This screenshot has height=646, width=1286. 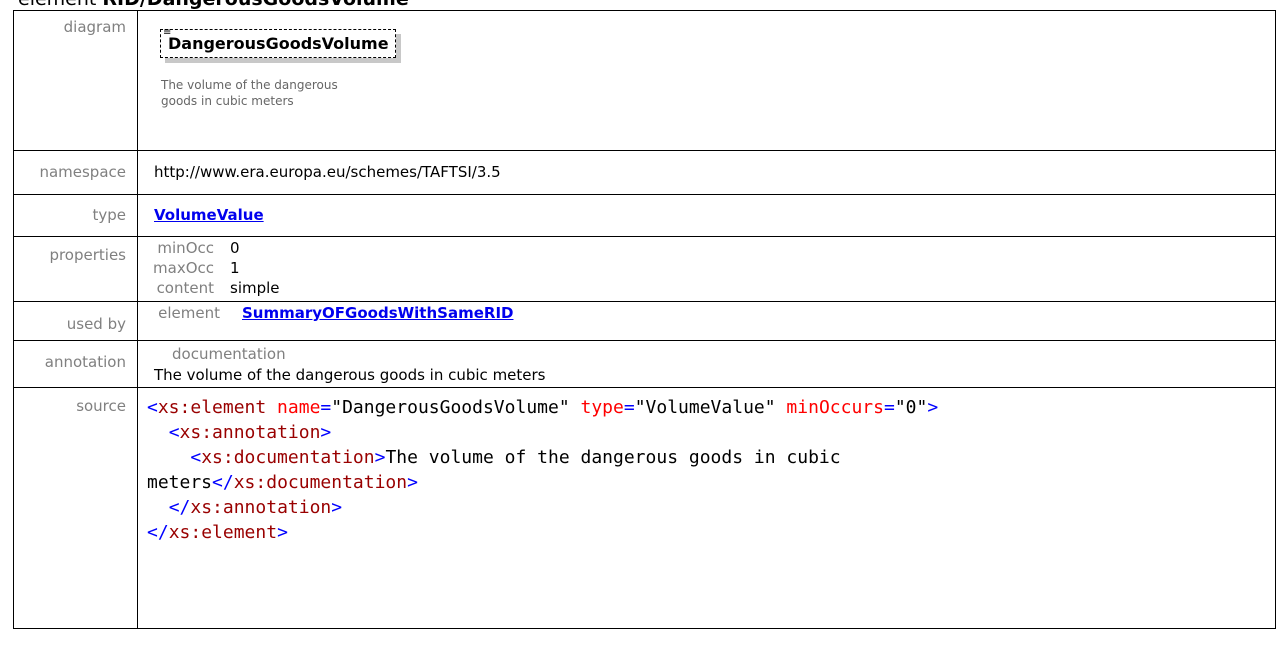 I want to click on page-title-name: RID/DangerousGoodsVolume, so click(x=255, y=5).